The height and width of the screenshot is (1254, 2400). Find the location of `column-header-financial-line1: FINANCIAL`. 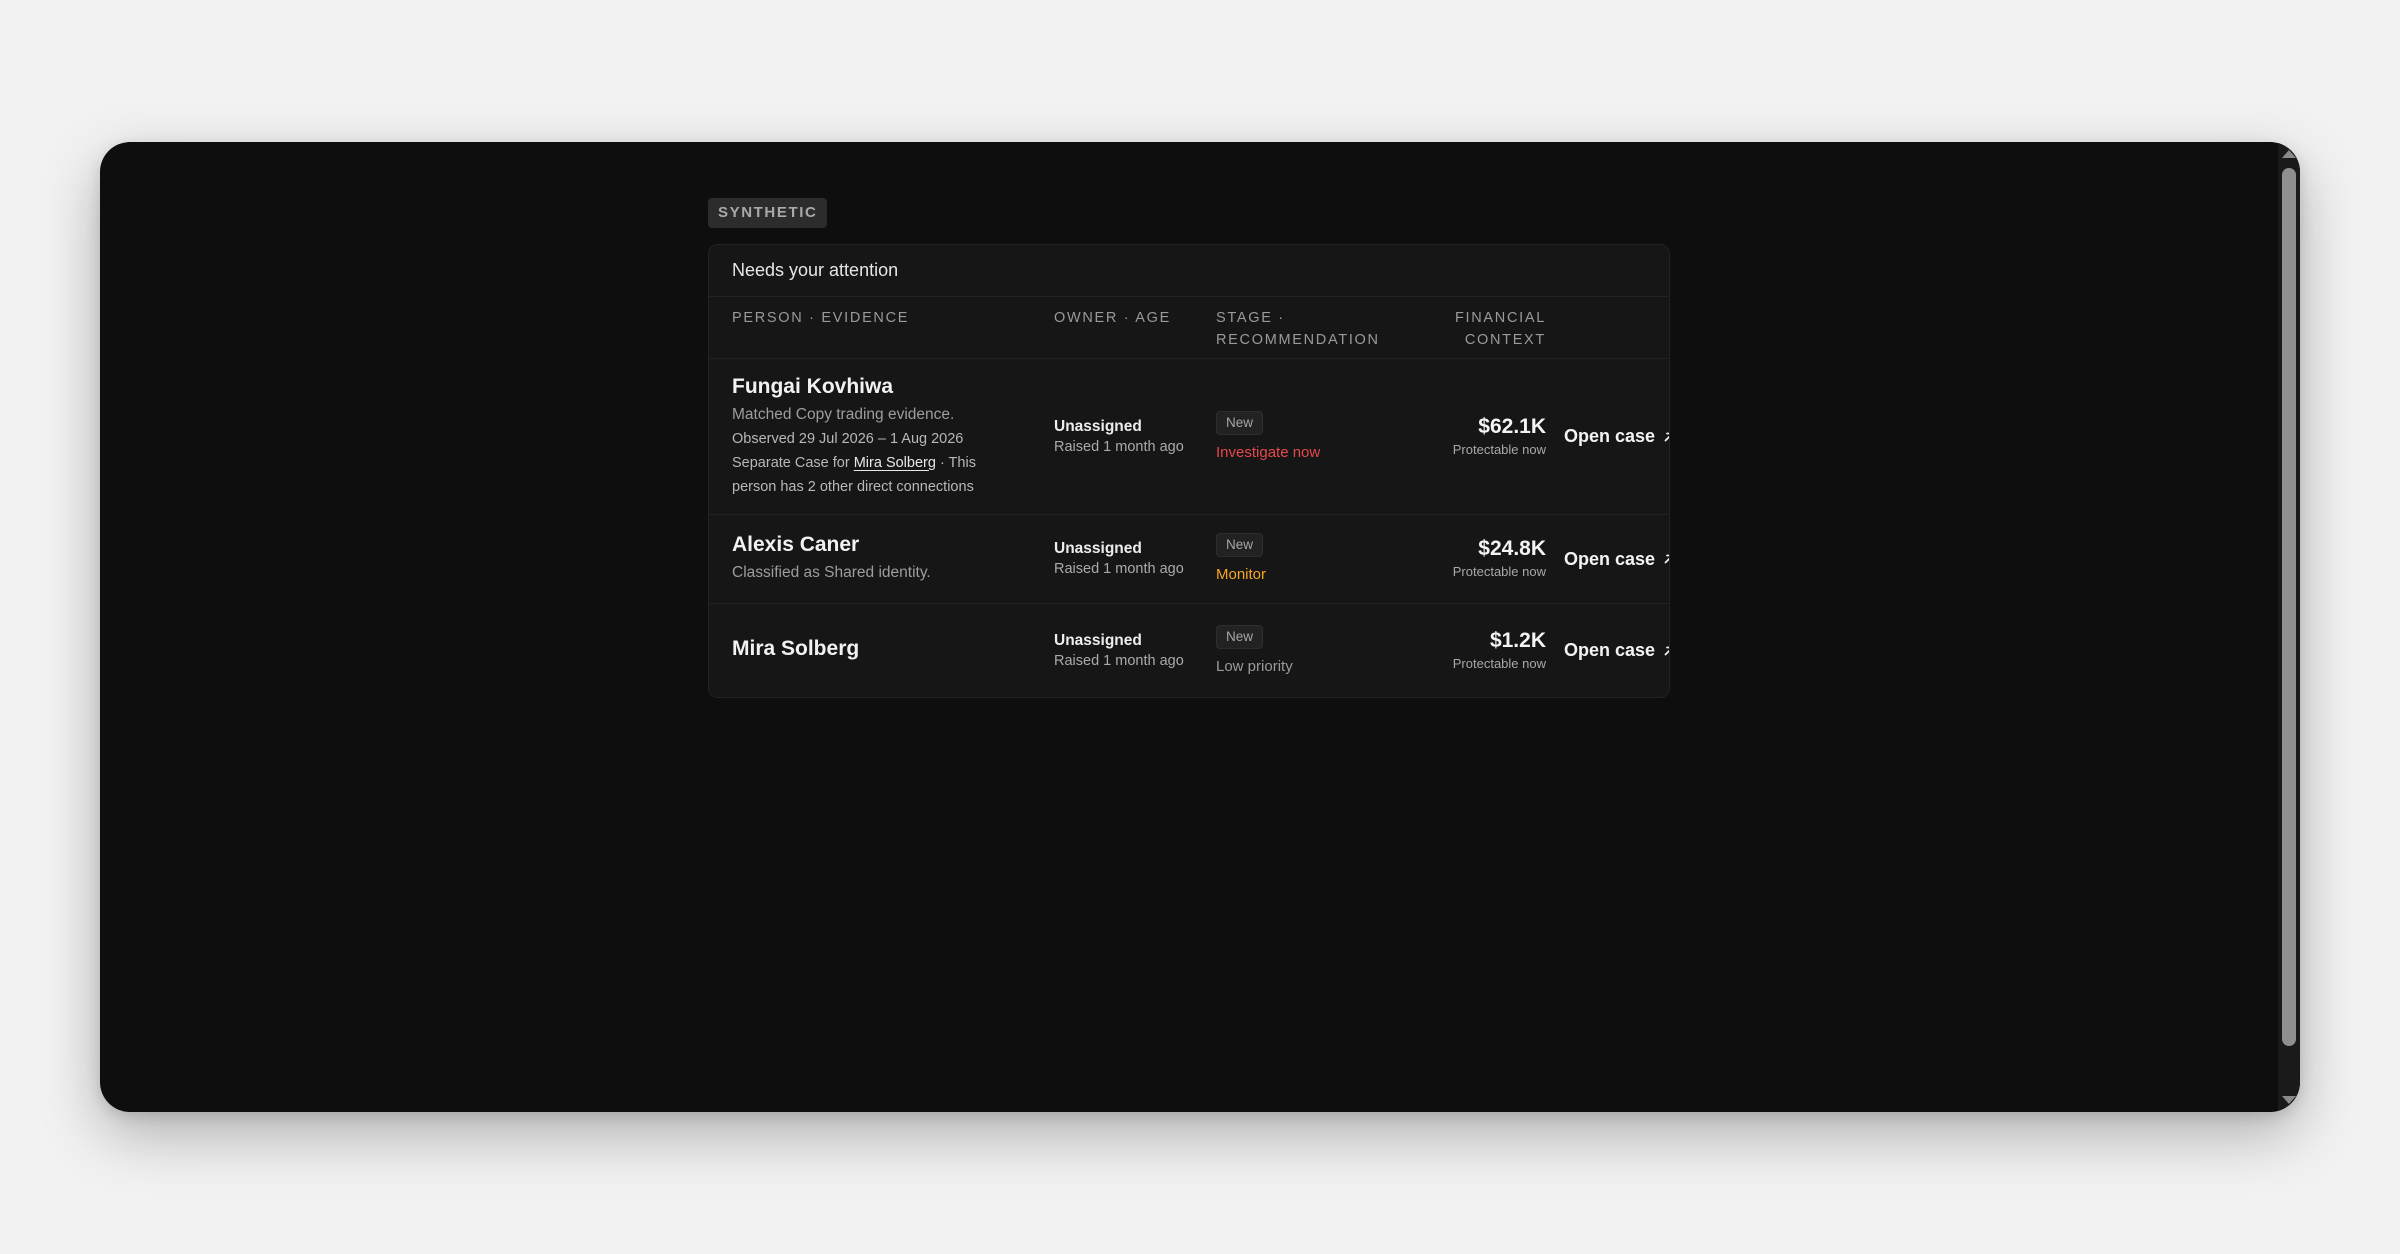

column-header-financial-line1: FINANCIAL is located at coordinates (1500, 318).